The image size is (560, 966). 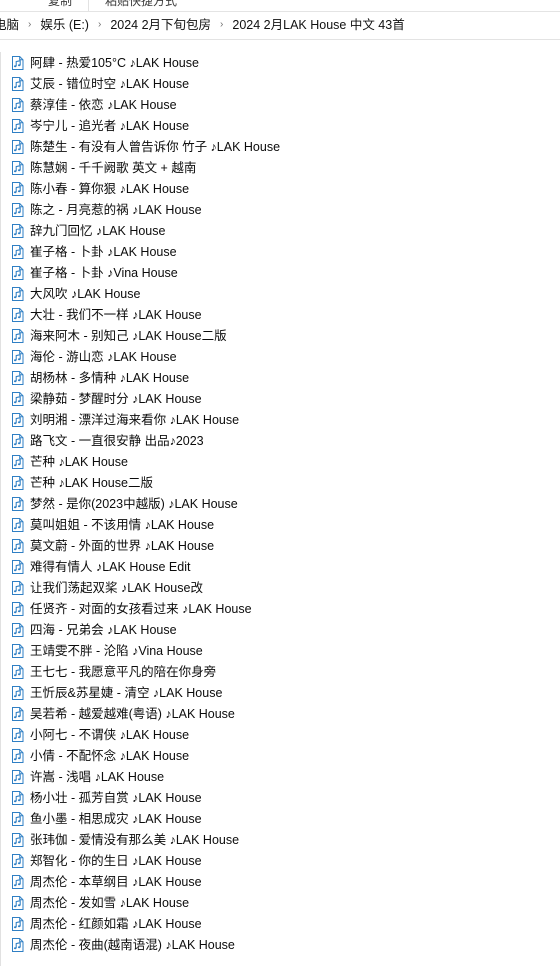 I want to click on ribbon-separator, so click(x=89, y=5).